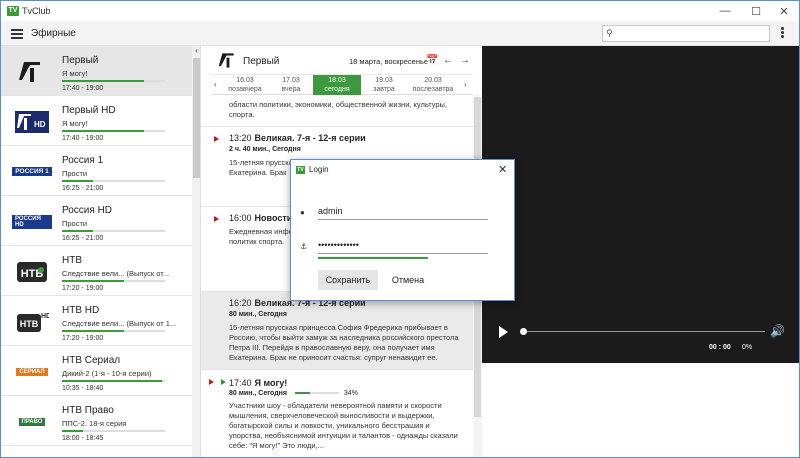  What do you see at coordinates (783, 34) in the screenshot?
I see `more-options-icon` at bounding box center [783, 34].